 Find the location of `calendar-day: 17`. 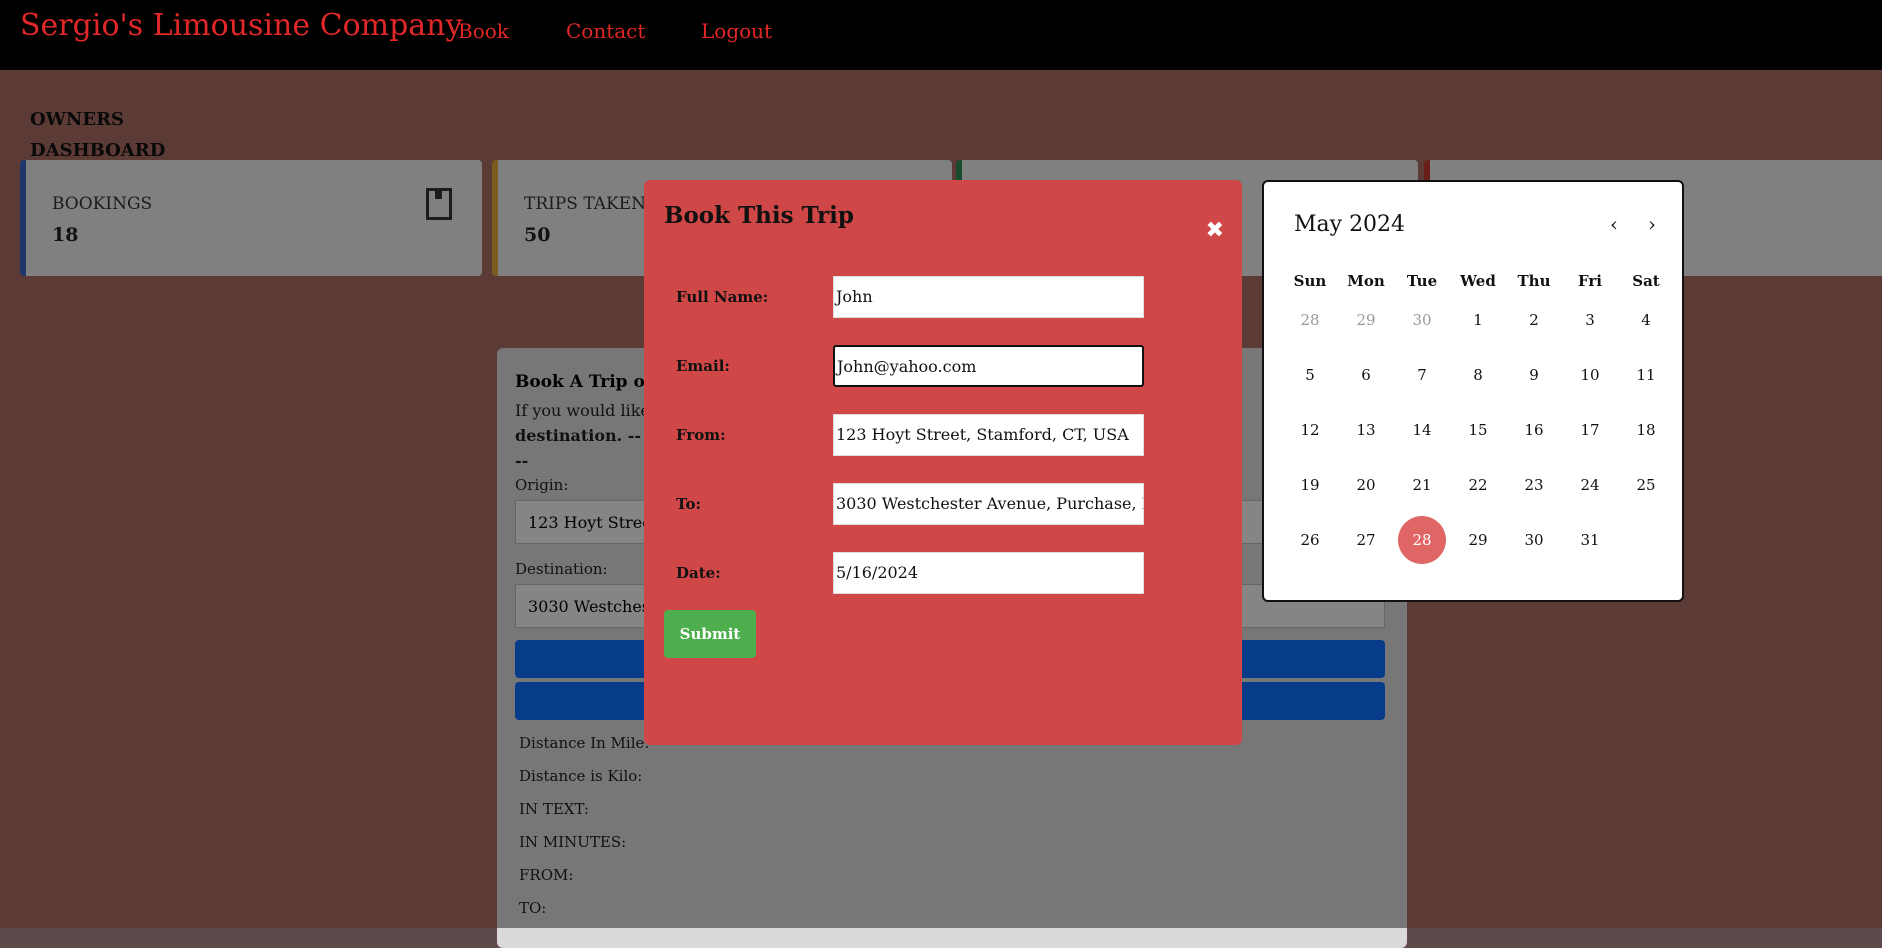

calendar-day: 17 is located at coordinates (1590, 430).